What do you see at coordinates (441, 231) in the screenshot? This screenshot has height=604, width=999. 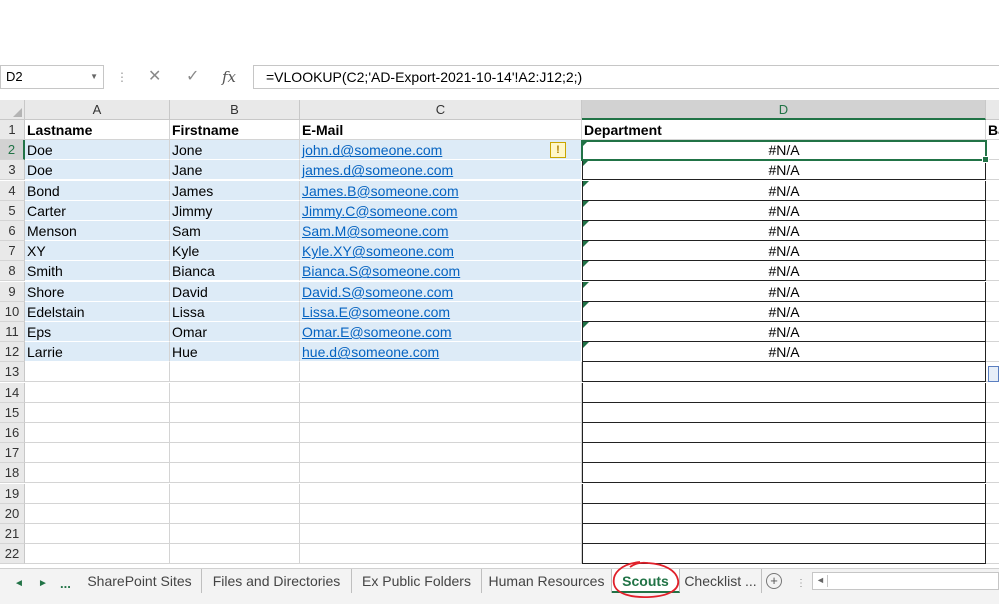 I see `cell-email: Sam.M@someone.com` at bounding box center [441, 231].